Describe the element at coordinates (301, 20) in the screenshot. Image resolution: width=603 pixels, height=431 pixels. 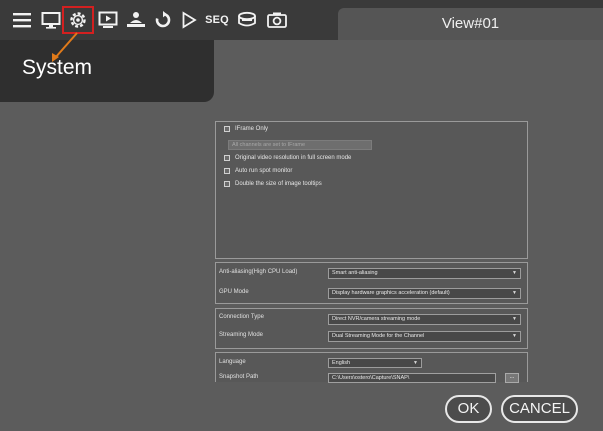
I see `top-toolbar: SEQ View#01` at that location.